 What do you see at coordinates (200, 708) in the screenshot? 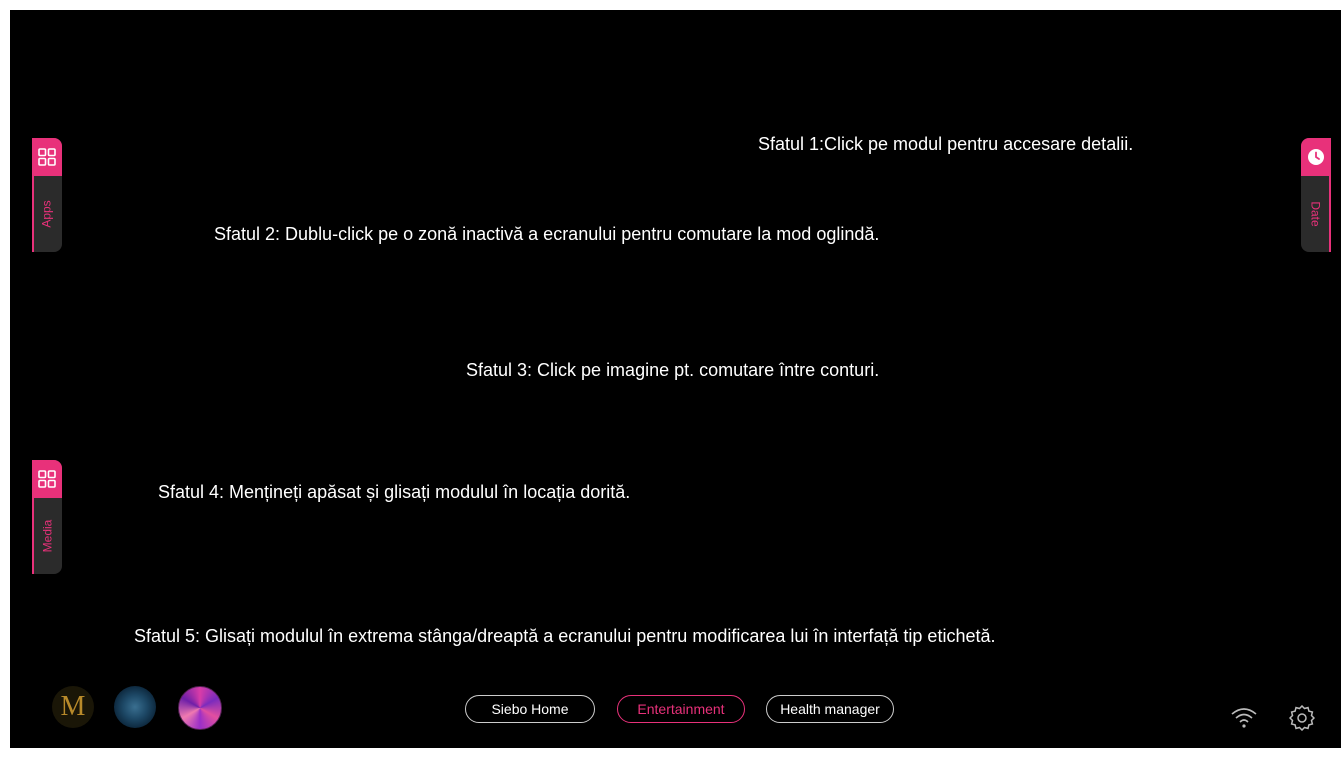
I see `flower-avatar` at bounding box center [200, 708].